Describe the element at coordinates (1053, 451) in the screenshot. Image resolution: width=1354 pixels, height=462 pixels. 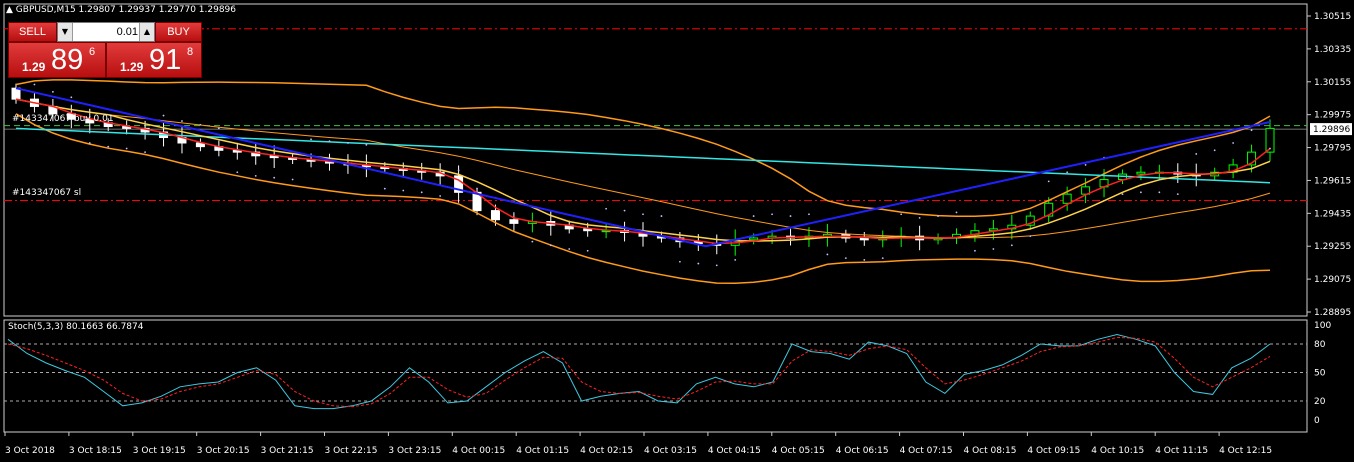
I see `time-tick-label: 4 Oct 09:15` at that location.